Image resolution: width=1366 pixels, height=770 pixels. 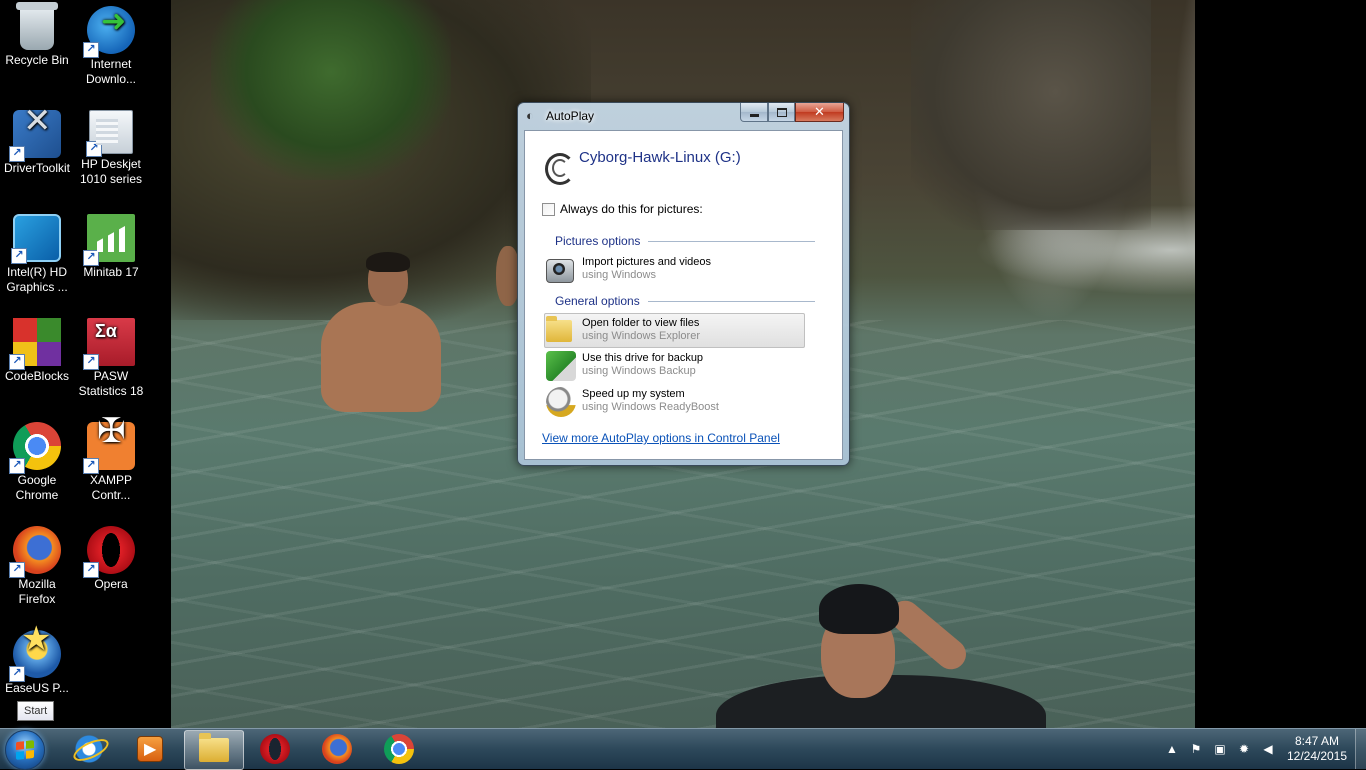 I want to click on desktop-icon-pasw-statistics: ↗ PASW Statistics 18, so click(x=111, y=355).